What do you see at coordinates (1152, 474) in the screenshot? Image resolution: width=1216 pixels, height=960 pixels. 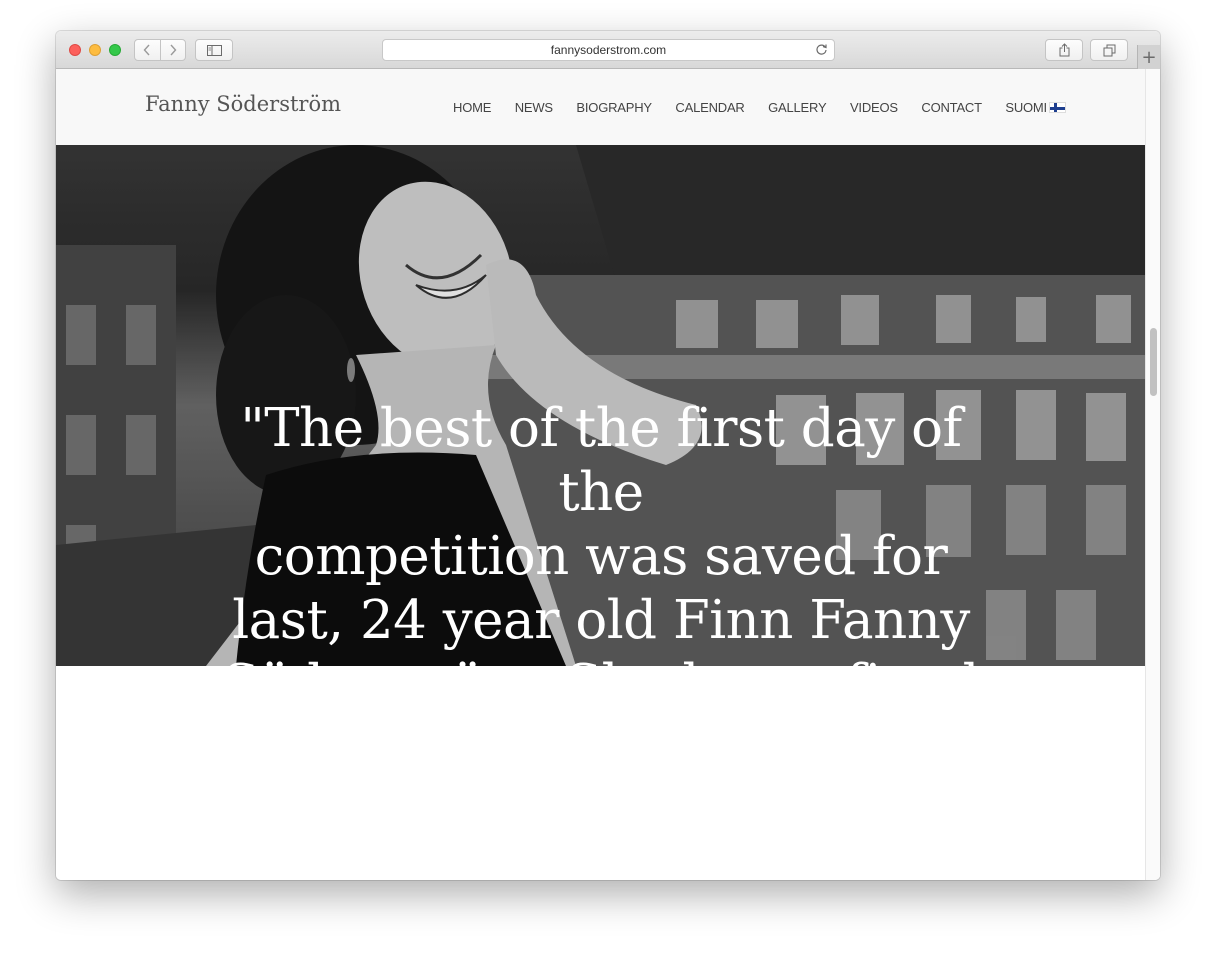 I see `page-scrollbar` at bounding box center [1152, 474].